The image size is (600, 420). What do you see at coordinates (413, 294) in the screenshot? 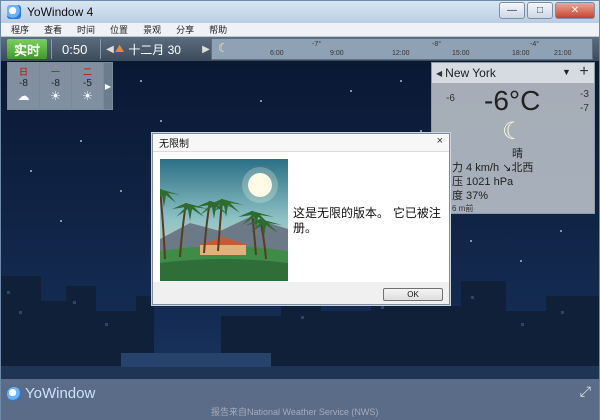
I see `ok-button: OK` at bounding box center [413, 294].